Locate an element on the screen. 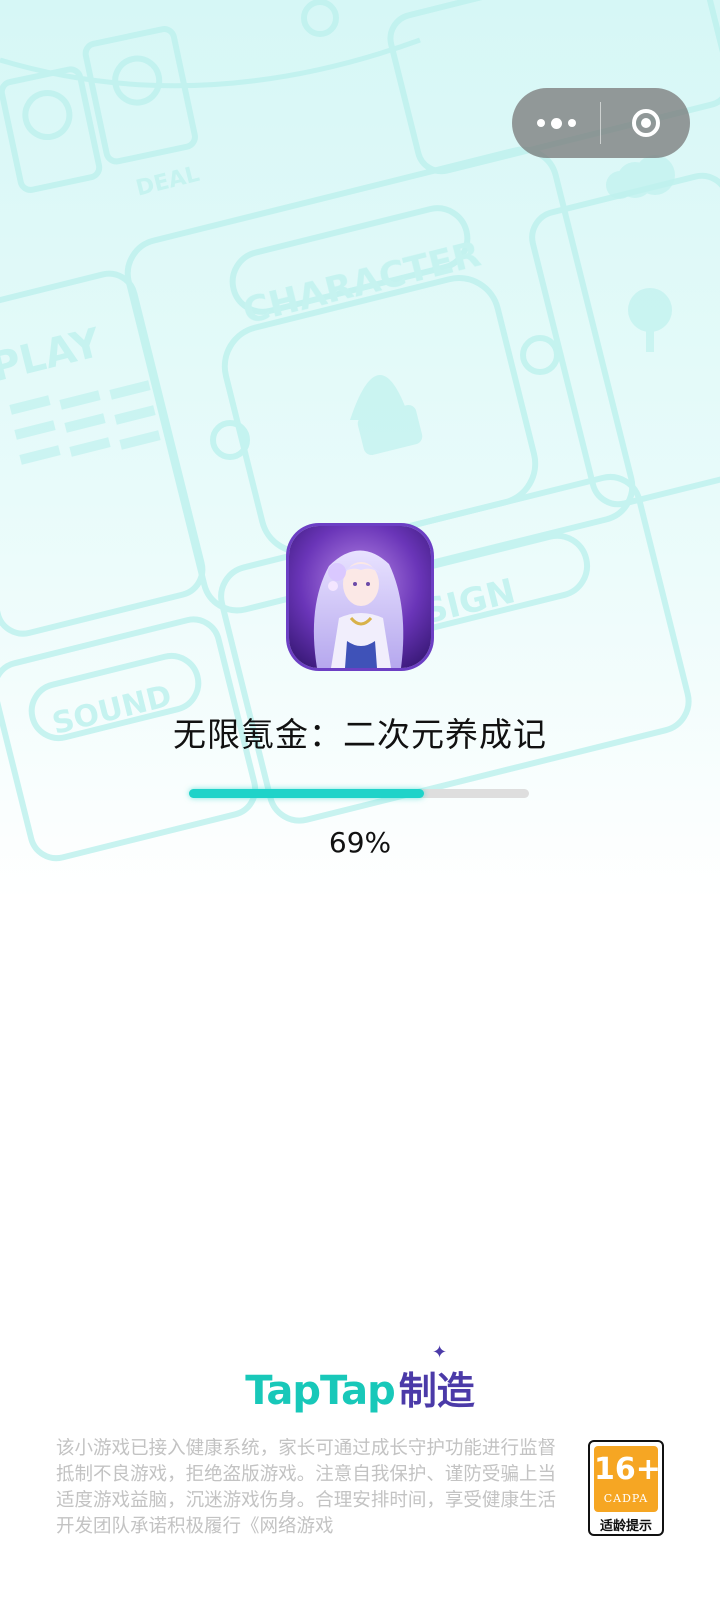 The image size is (720, 1600). bg-word-play: PLAY is located at coordinates (53, 356).